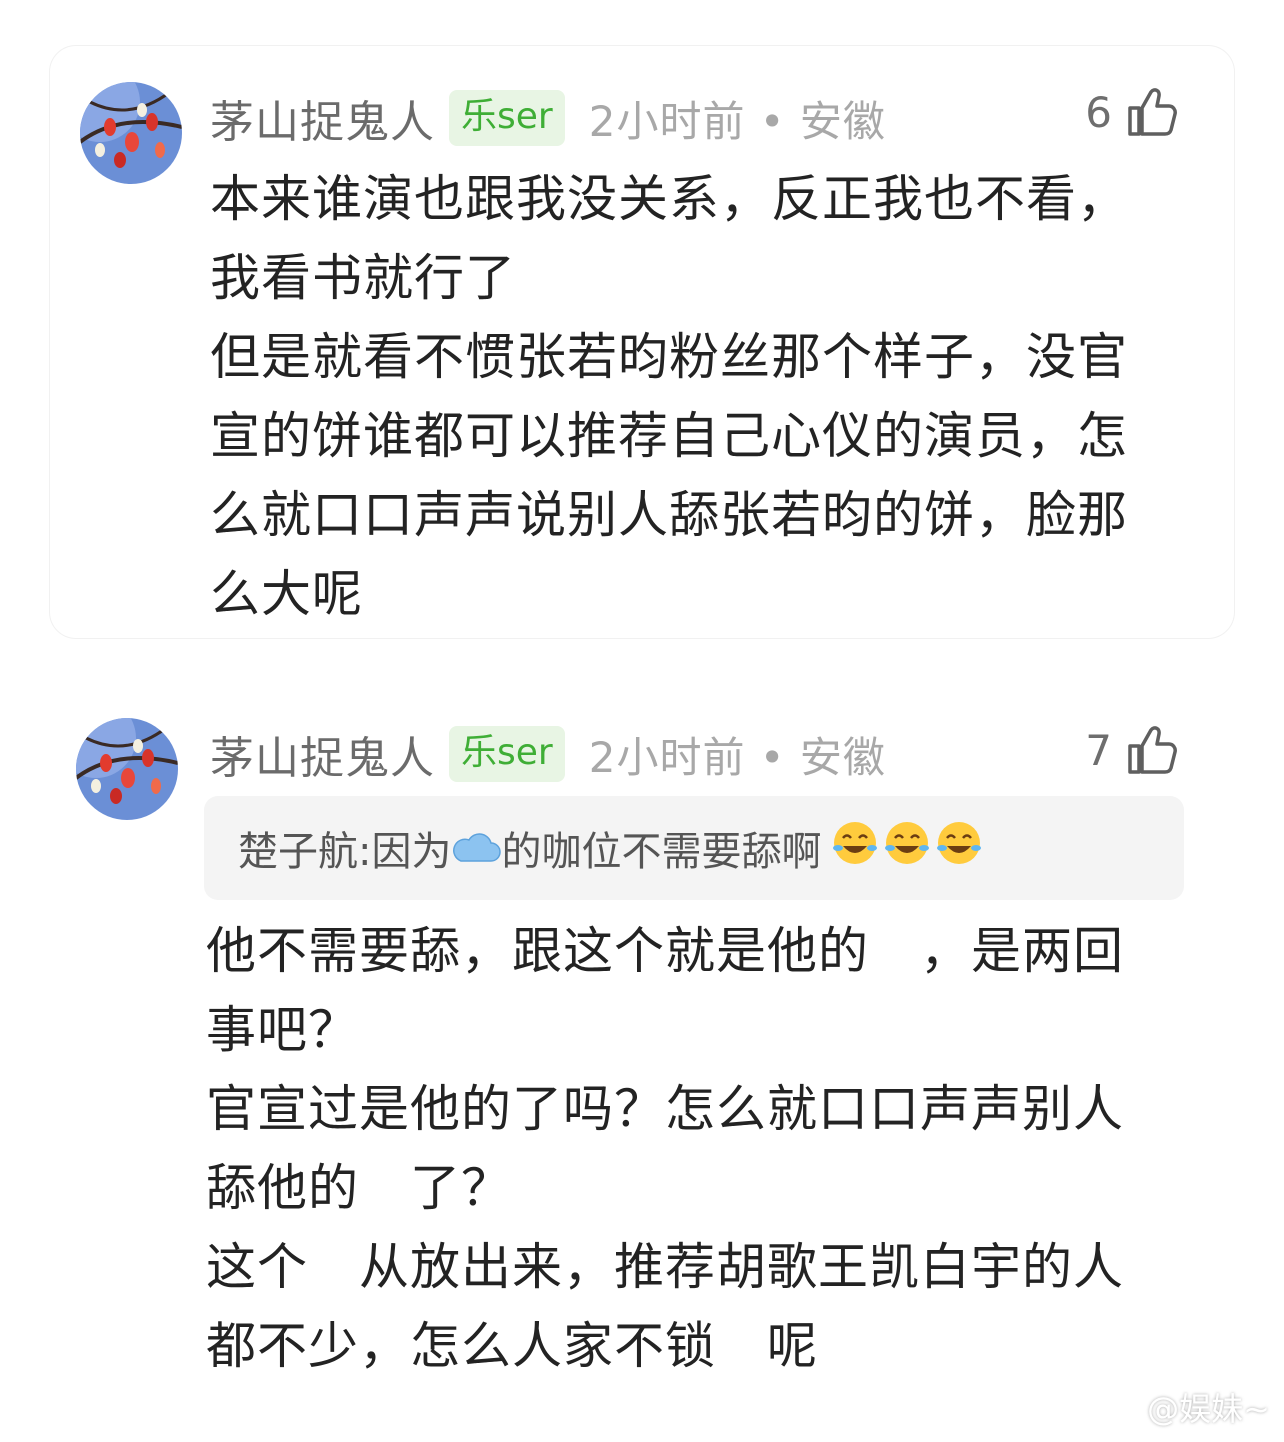 This screenshot has width=1284, height=1442. I want to click on like-button: 6, so click(1131, 112).